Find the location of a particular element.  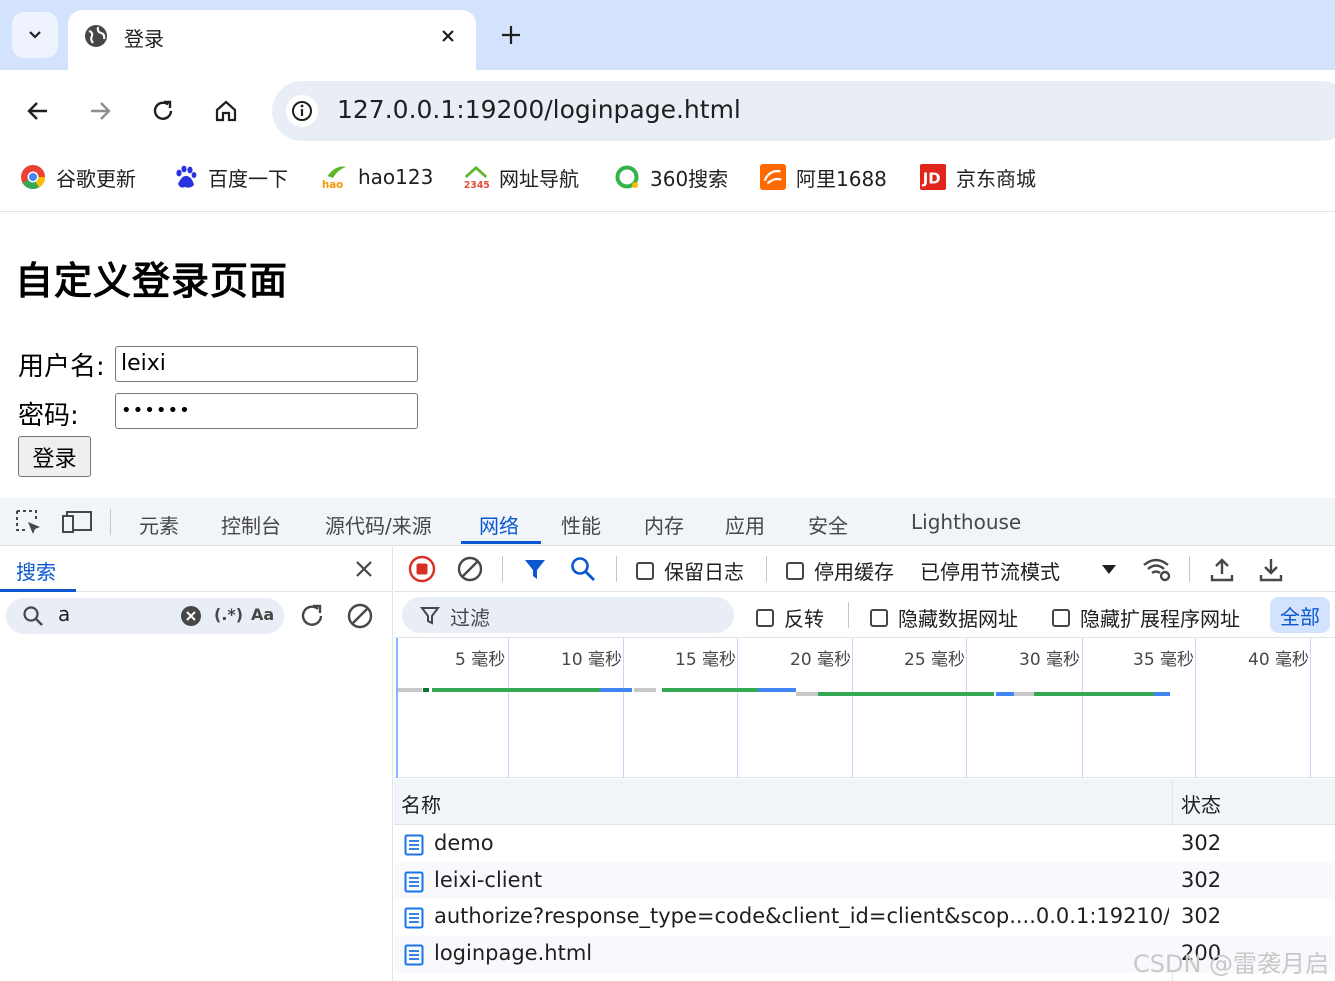

preserve-log-checkbox: 保留日志 is located at coordinates (690, 570).